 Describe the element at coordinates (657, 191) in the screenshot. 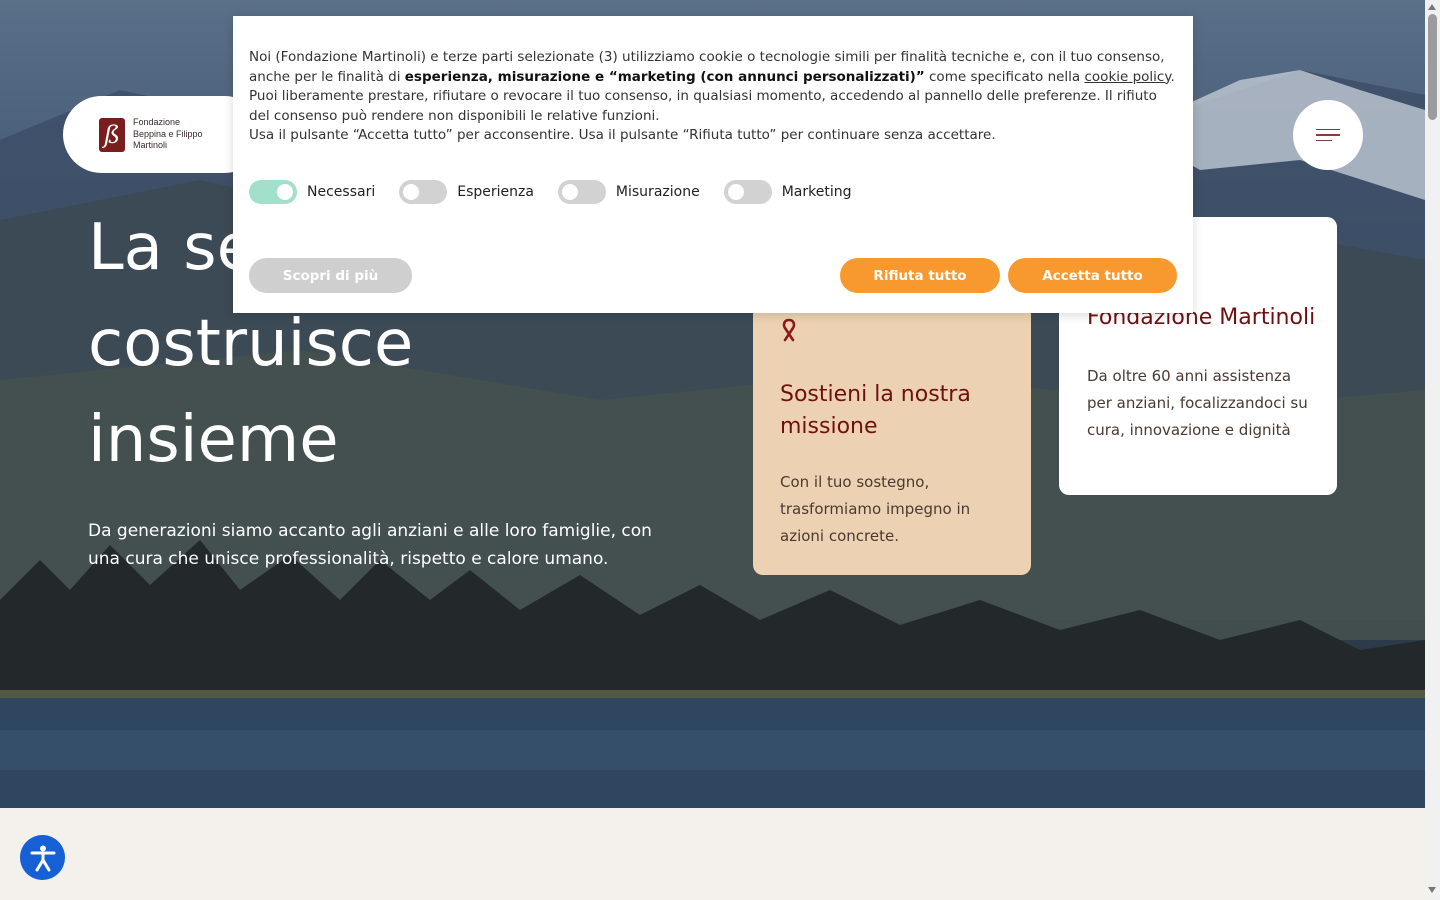

I see `toggle-label: Misurazione` at that location.